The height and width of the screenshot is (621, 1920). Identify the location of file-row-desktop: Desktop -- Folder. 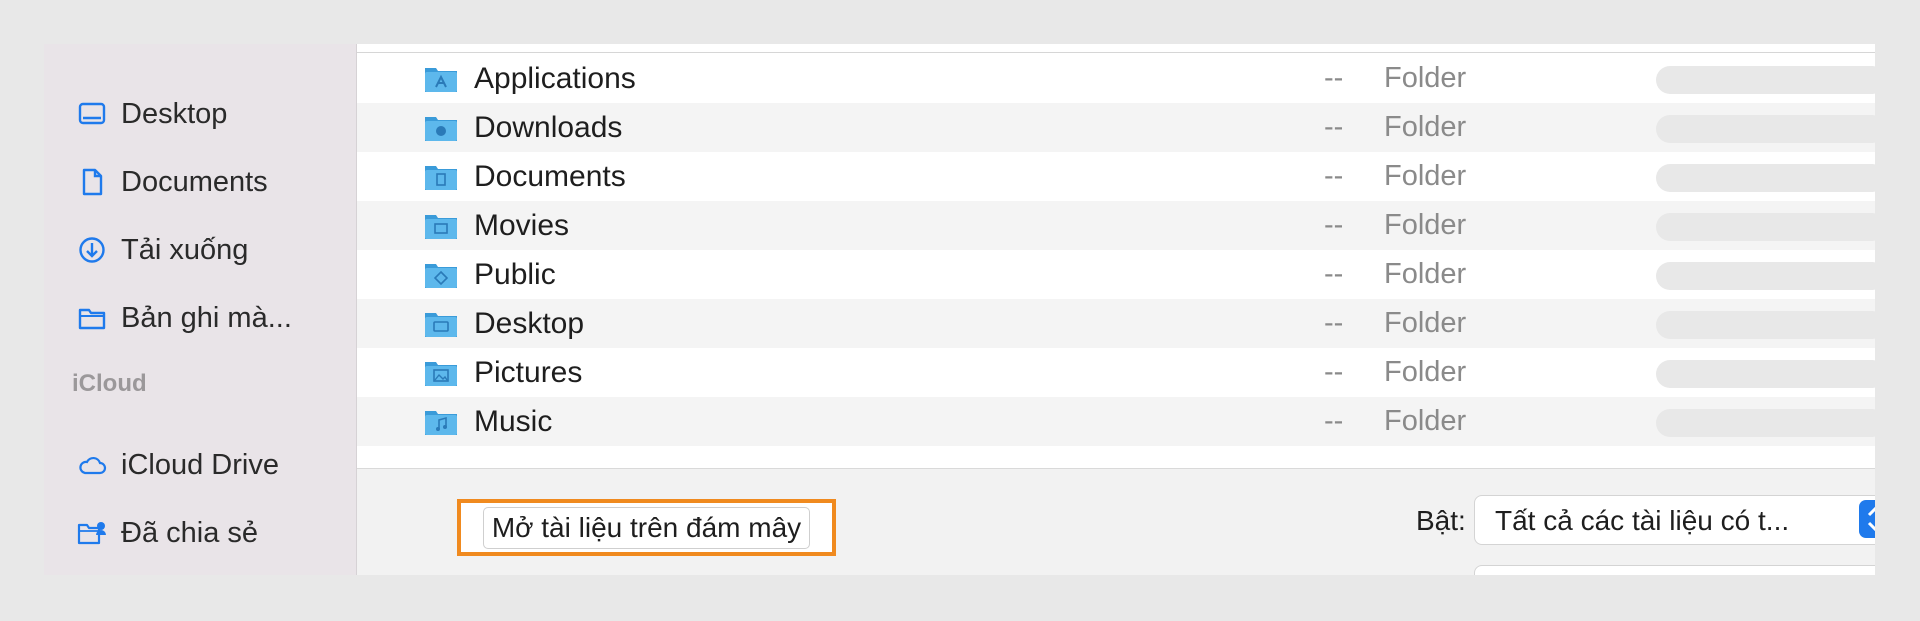
(1116, 323).